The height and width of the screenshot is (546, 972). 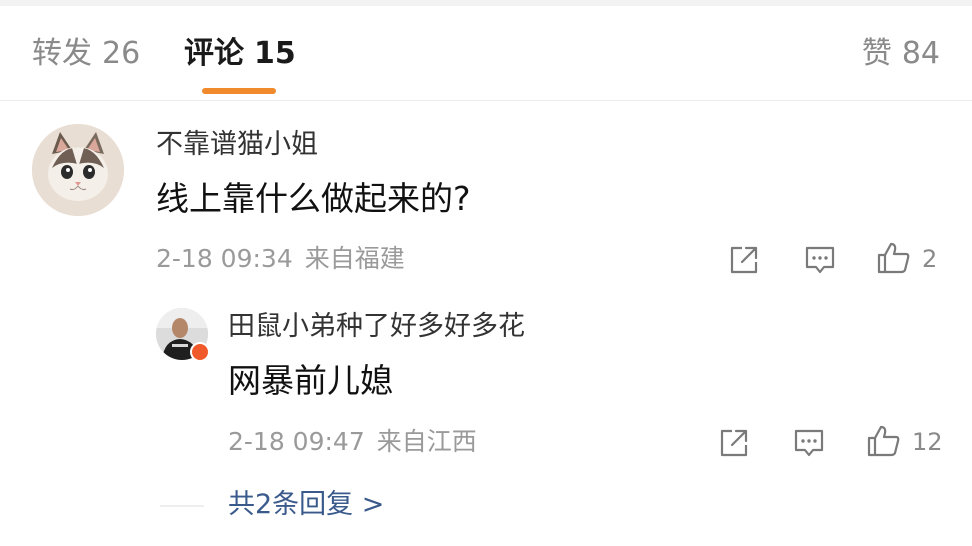 I want to click on tab-forward-count: 26, so click(x=121, y=53).